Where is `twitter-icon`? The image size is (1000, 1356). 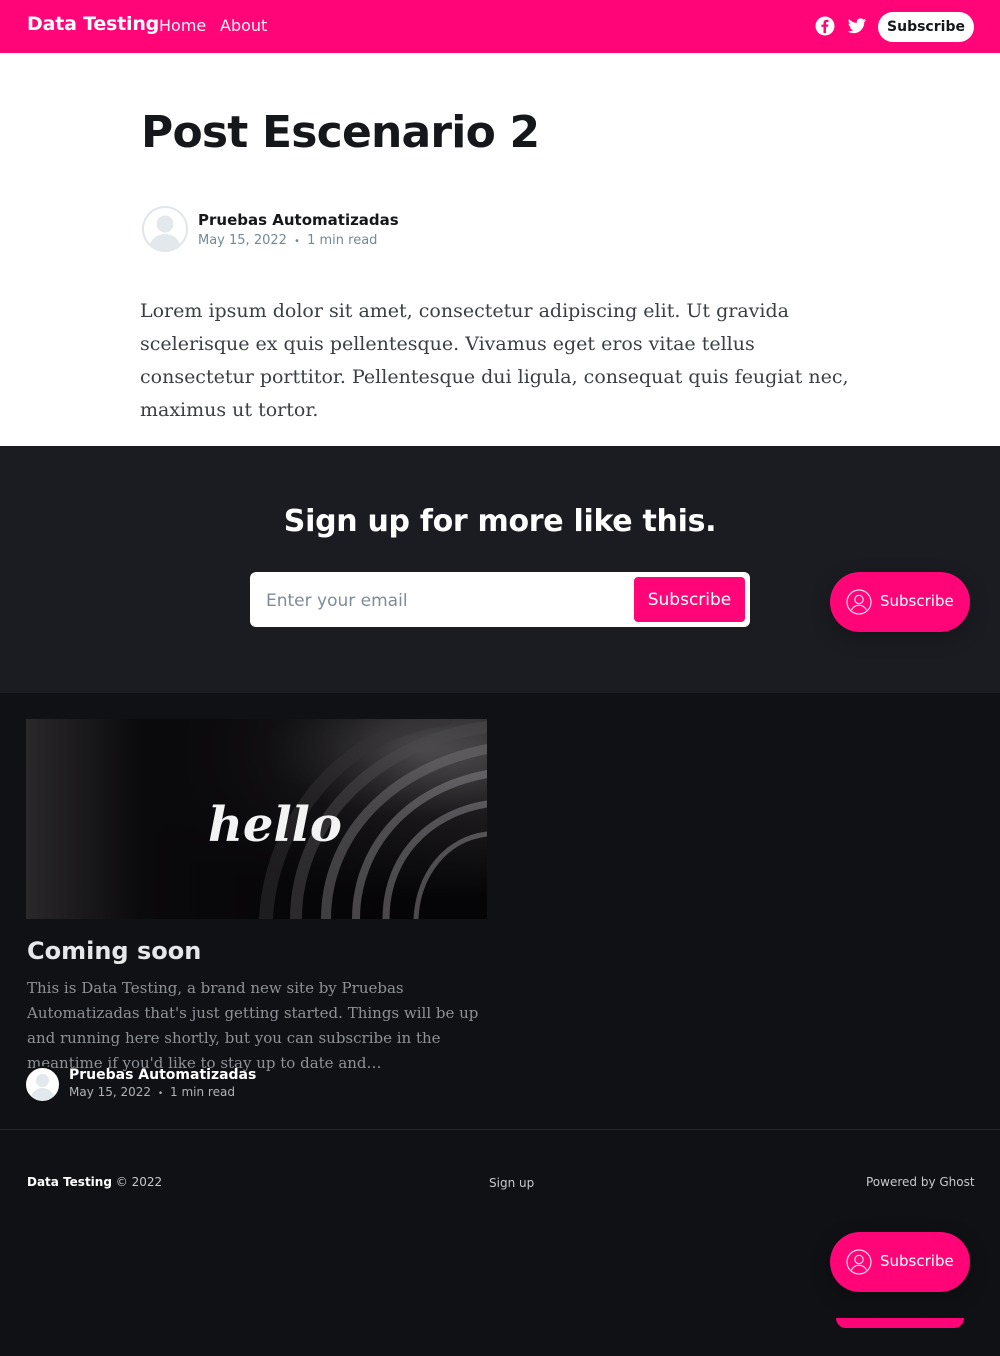 twitter-icon is located at coordinates (857, 26).